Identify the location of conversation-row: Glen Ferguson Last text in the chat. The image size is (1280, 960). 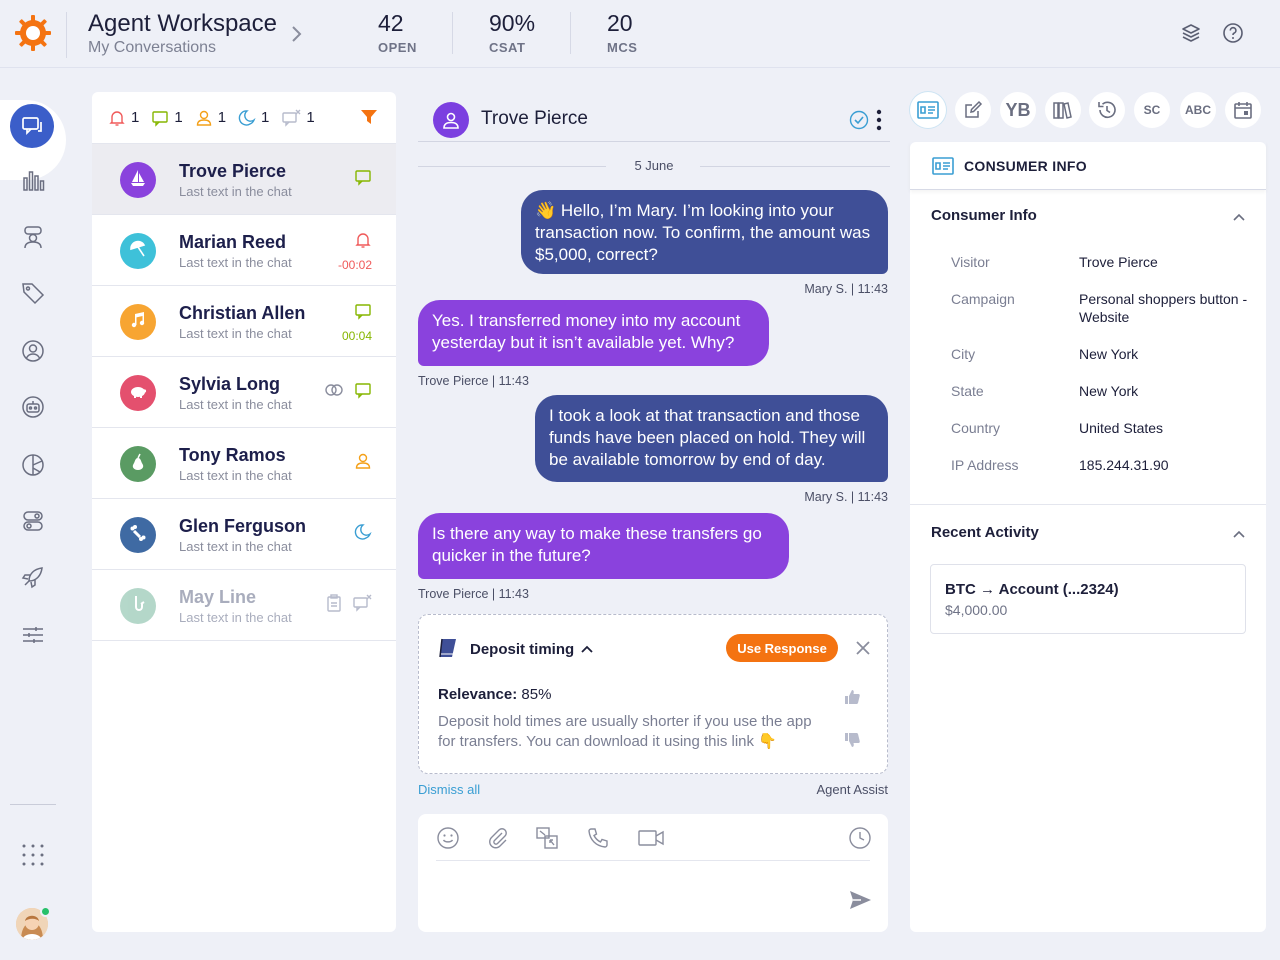
(244, 534).